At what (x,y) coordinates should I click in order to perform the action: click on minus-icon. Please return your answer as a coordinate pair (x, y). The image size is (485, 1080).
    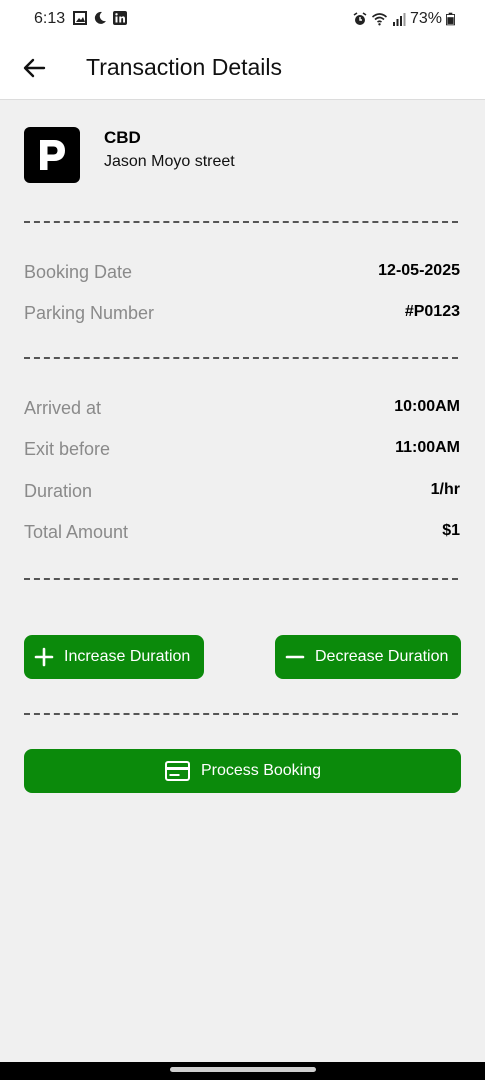
    Looking at the image, I should click on (295, 657).